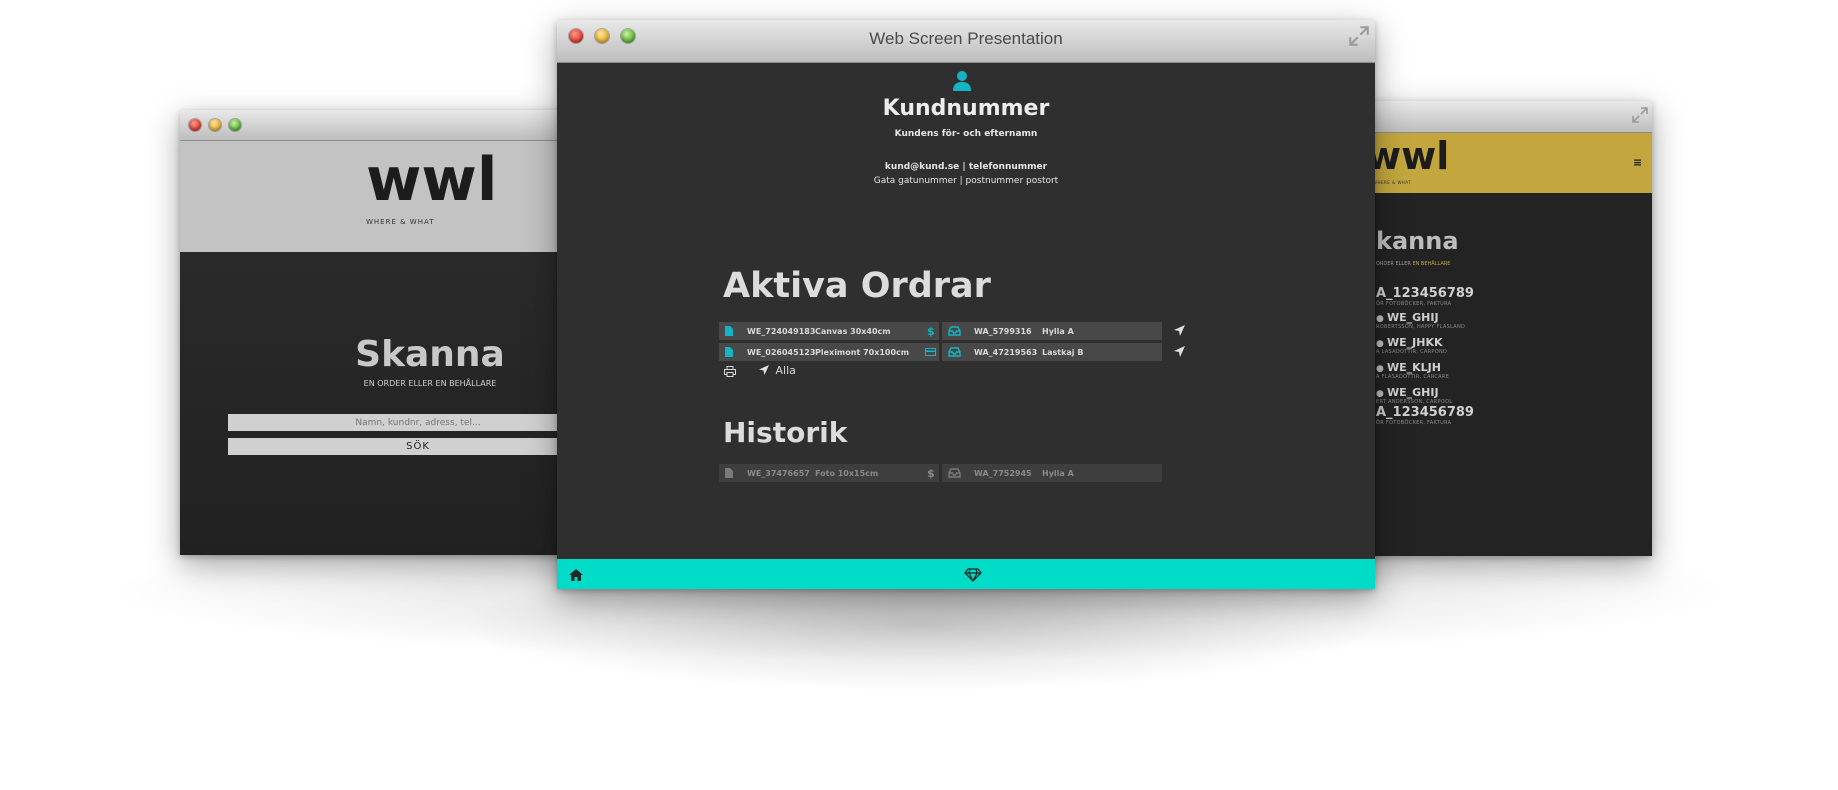 This screenshot has height=790, width=1838. Describe the element at coordinates (966, 38) in the screenshot. I see `window-title: Web Screen Presentation` at that location.